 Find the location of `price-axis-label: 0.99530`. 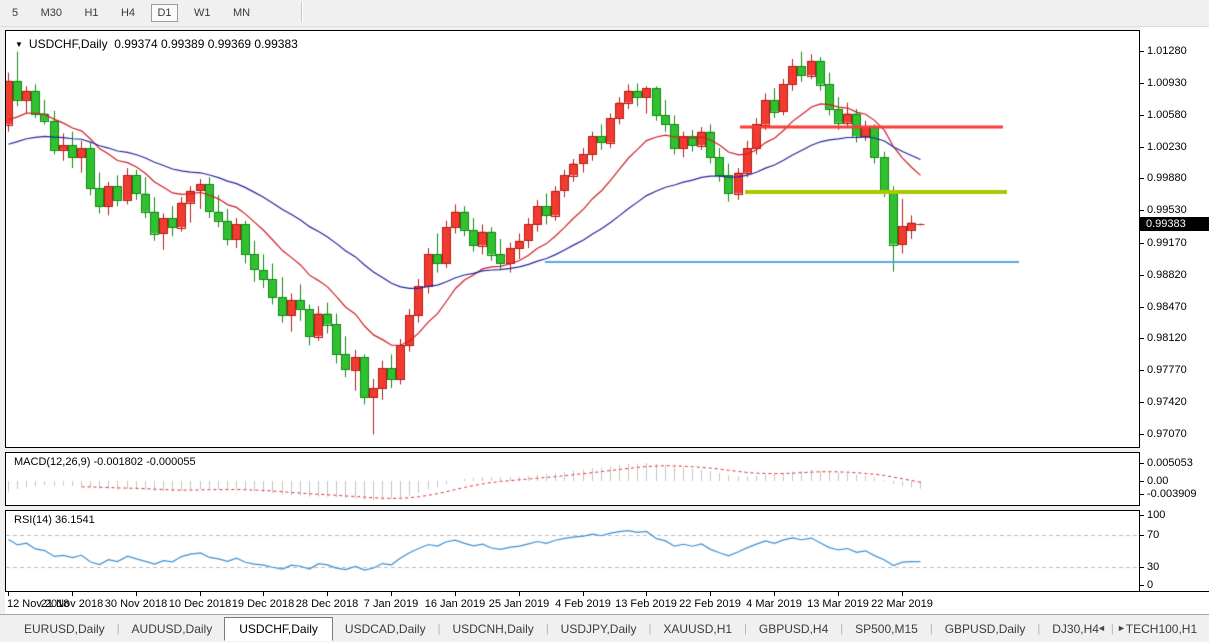

price-axis-label: 0.99530 is located at coordinates (1174, 210).